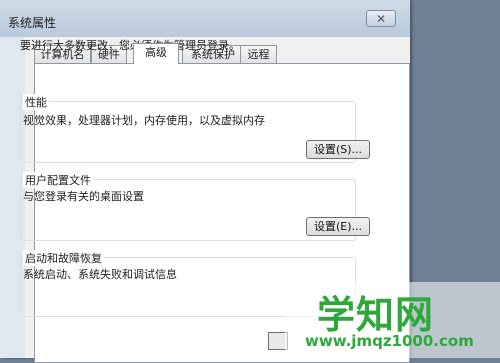 The height and width of the screenshot is (363, 500). I want to click on user-profiles-label: 用户配置文件, so click(58, 180).